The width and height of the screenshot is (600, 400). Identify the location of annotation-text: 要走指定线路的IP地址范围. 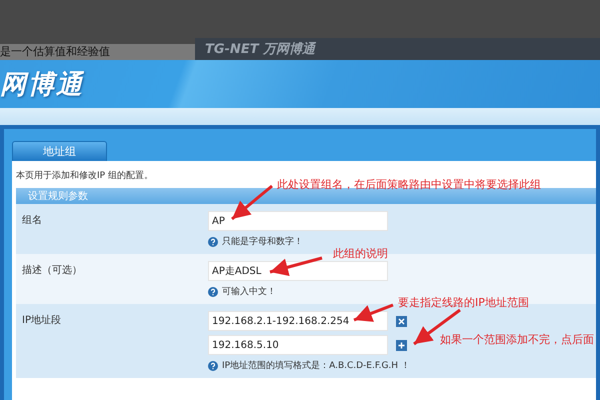
(463, 302).